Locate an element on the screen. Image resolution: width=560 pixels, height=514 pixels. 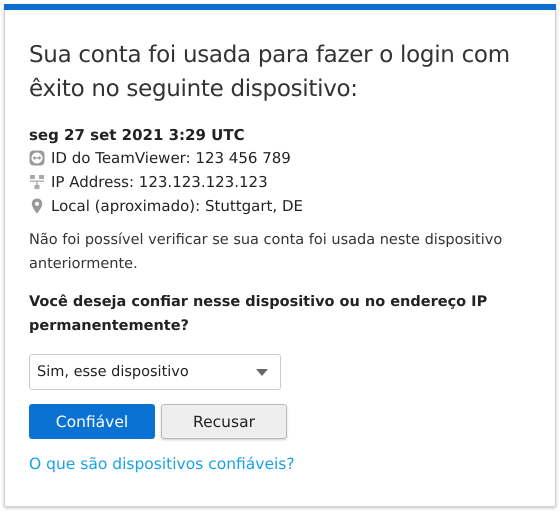
trust-dropdown: Sim, esse dispositivo is located at coordinates (155, 372).